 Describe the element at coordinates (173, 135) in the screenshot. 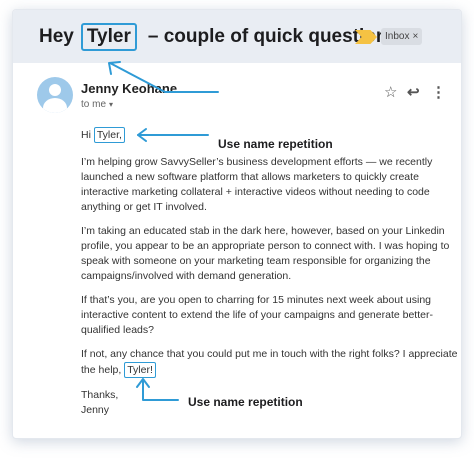

I see `annotation-arrow-to-greeting` at that location.